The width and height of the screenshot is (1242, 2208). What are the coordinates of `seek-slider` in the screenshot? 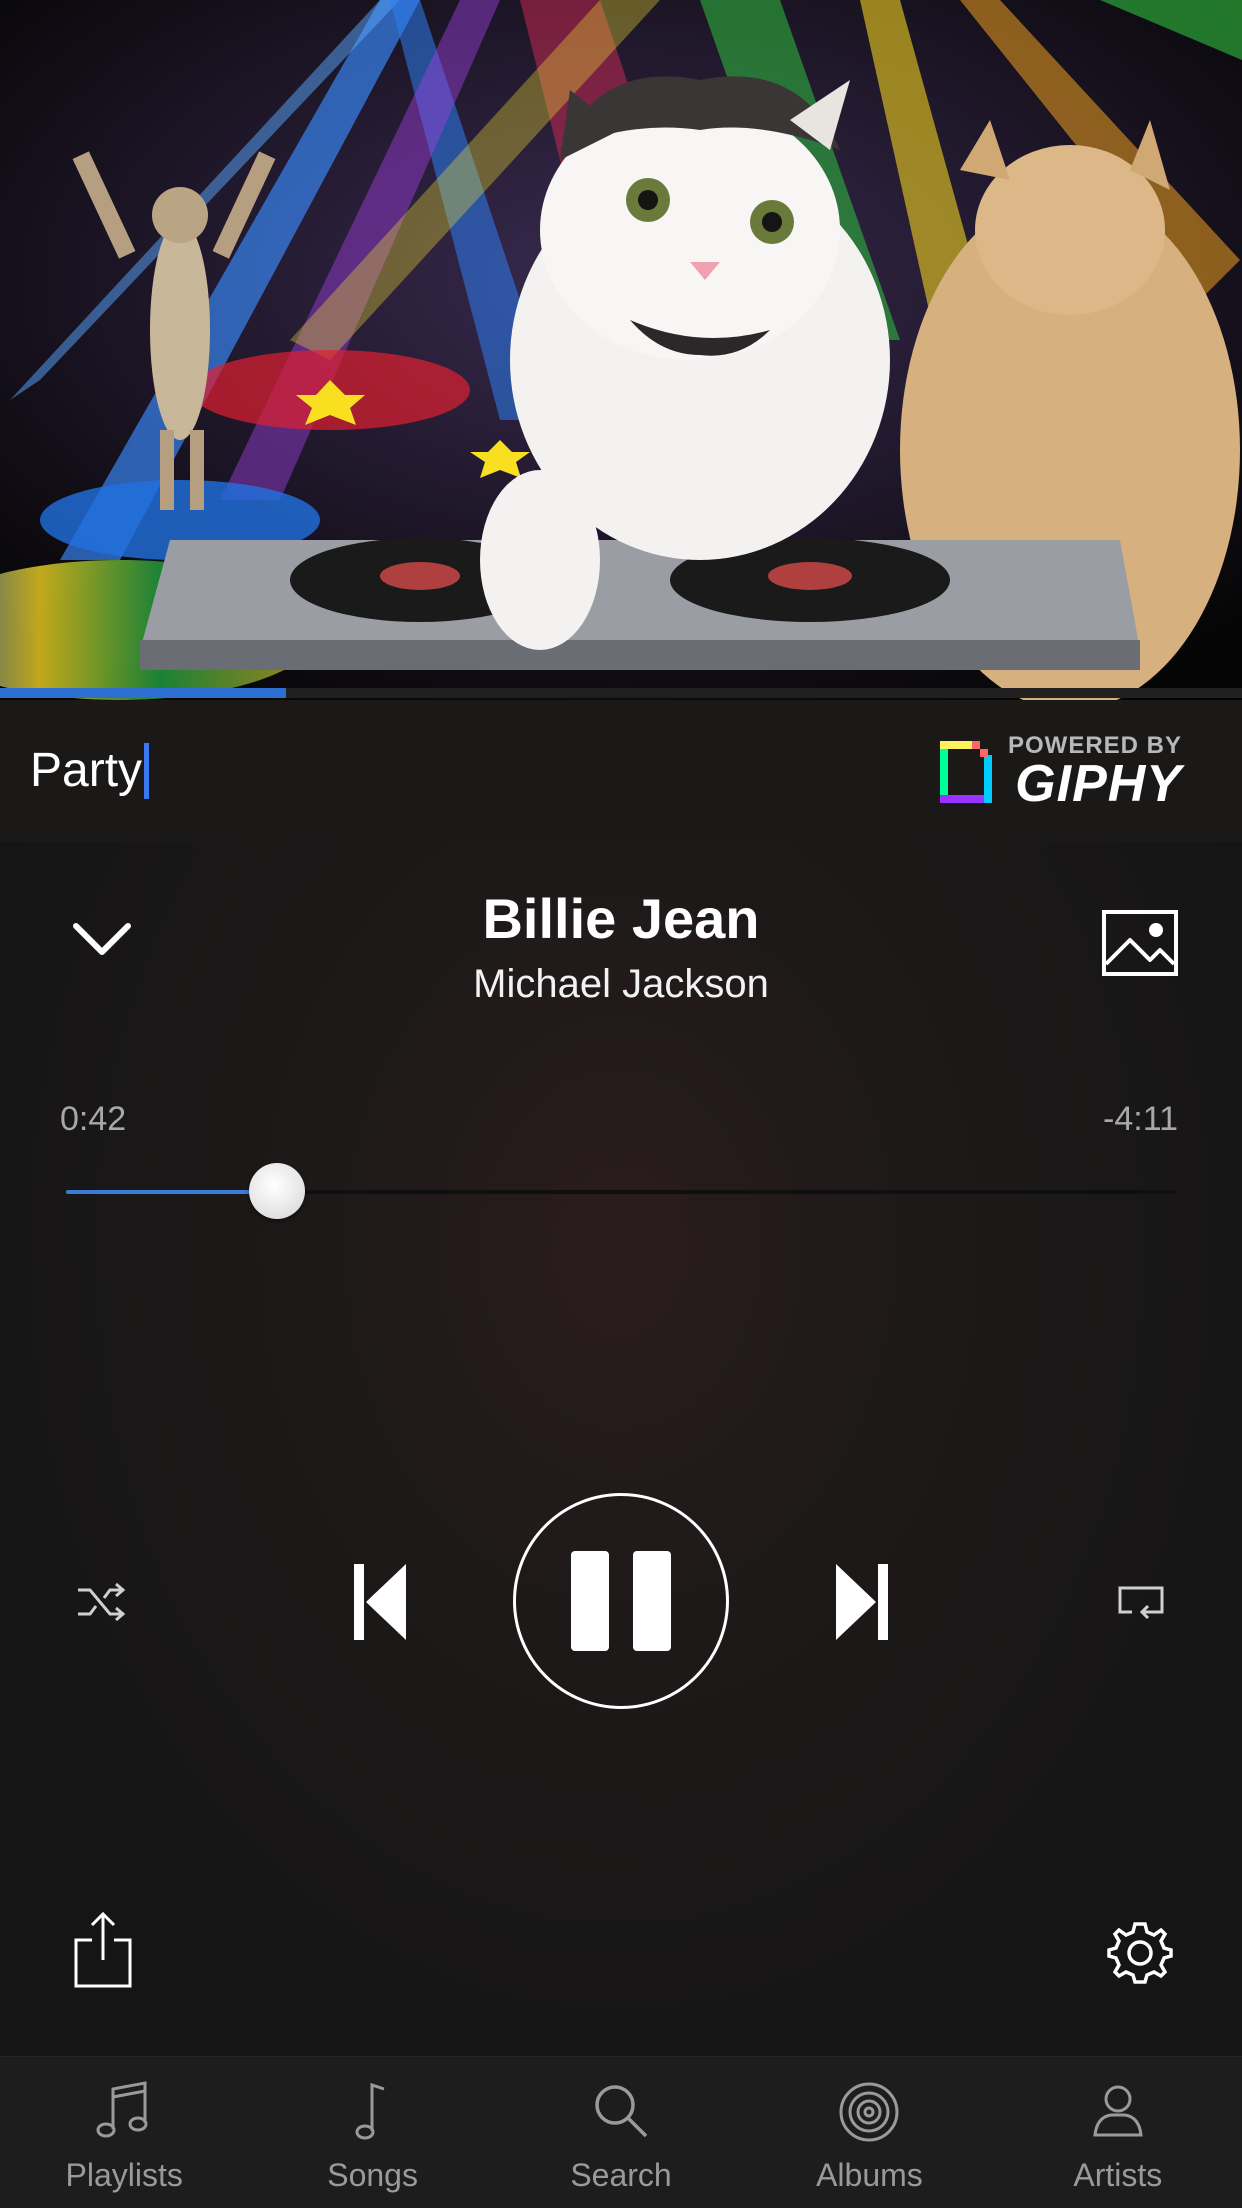 It's located at (621, 1191).